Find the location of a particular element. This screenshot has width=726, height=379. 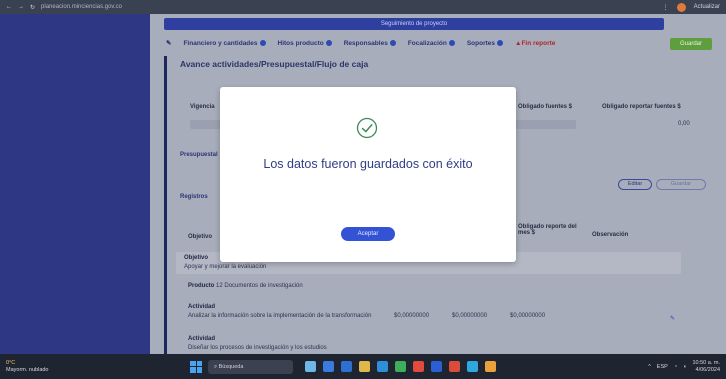

obligado-reportar-value: 0,00 is located at coordinates (684, 124).